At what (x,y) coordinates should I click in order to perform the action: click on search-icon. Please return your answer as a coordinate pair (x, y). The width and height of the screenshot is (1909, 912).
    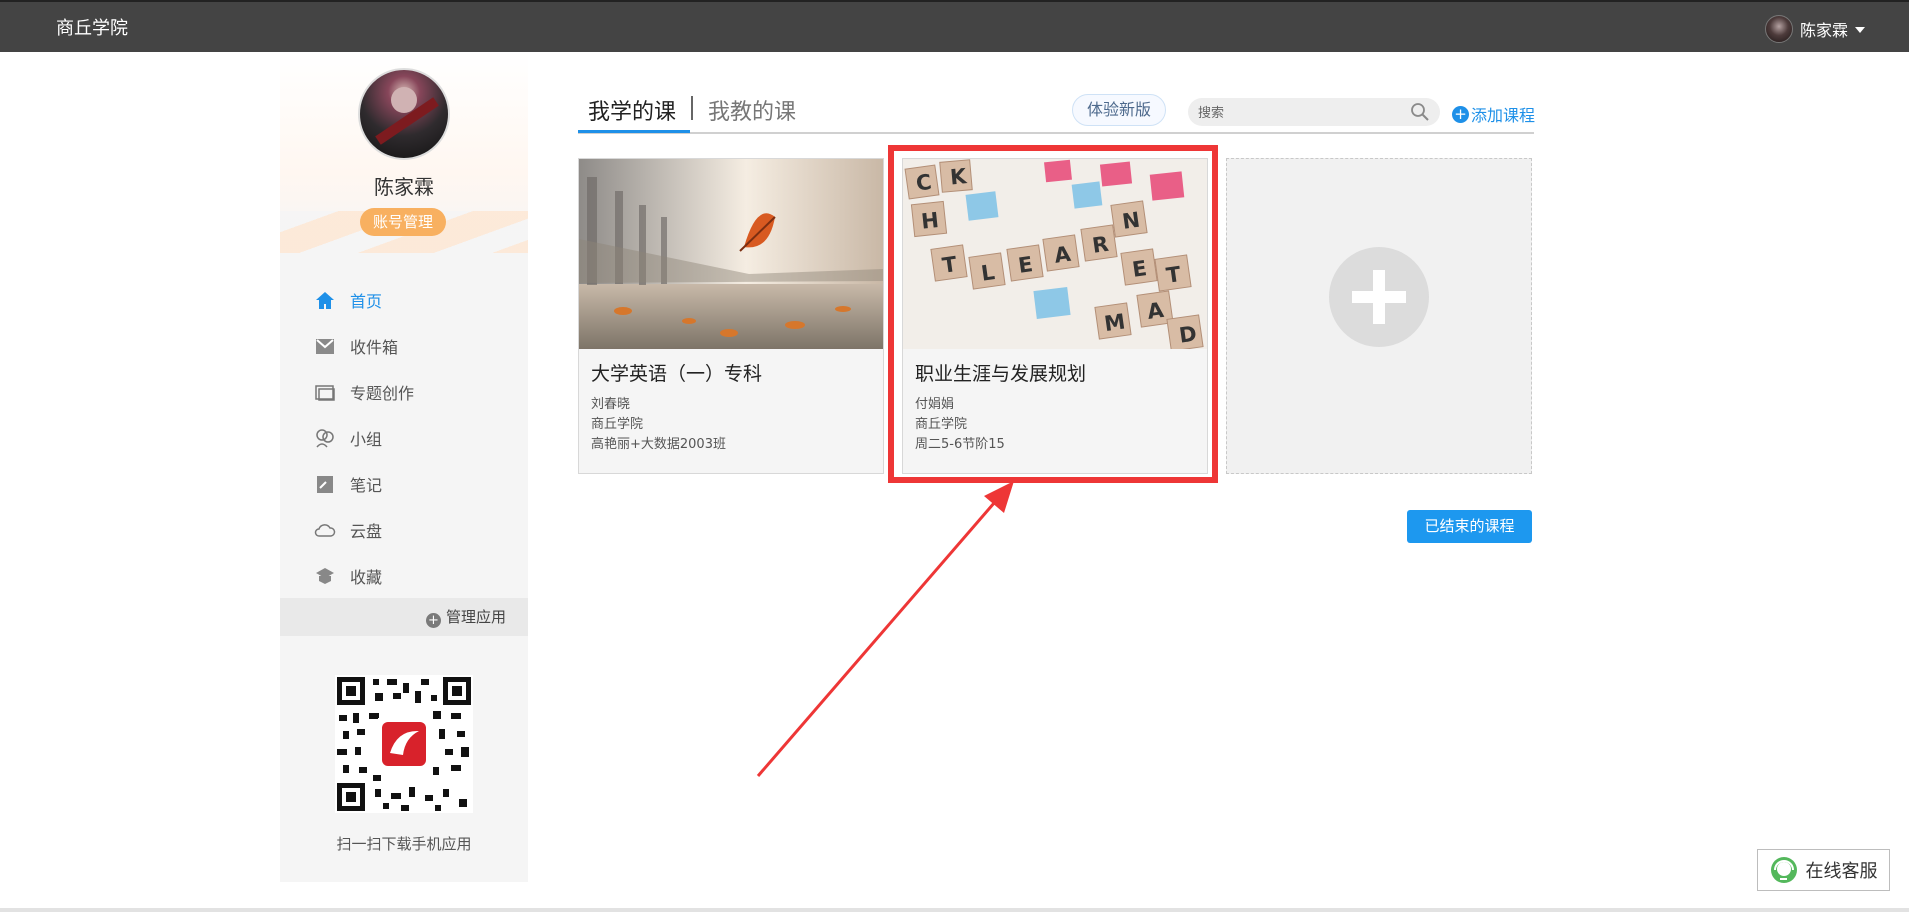
    Looking at the image, I should click on (1420, 112).